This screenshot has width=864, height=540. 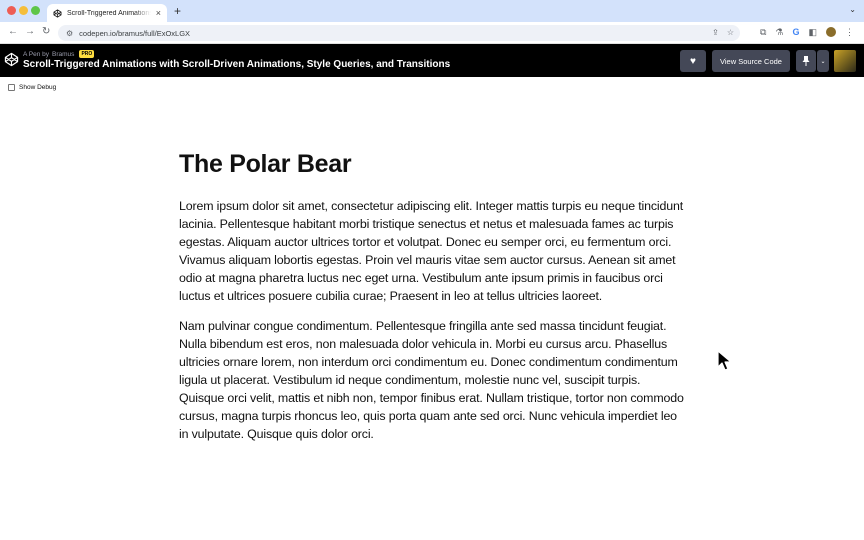 I want to click on pin-dropdown-button: ⌄, so click(x=823, y=61).